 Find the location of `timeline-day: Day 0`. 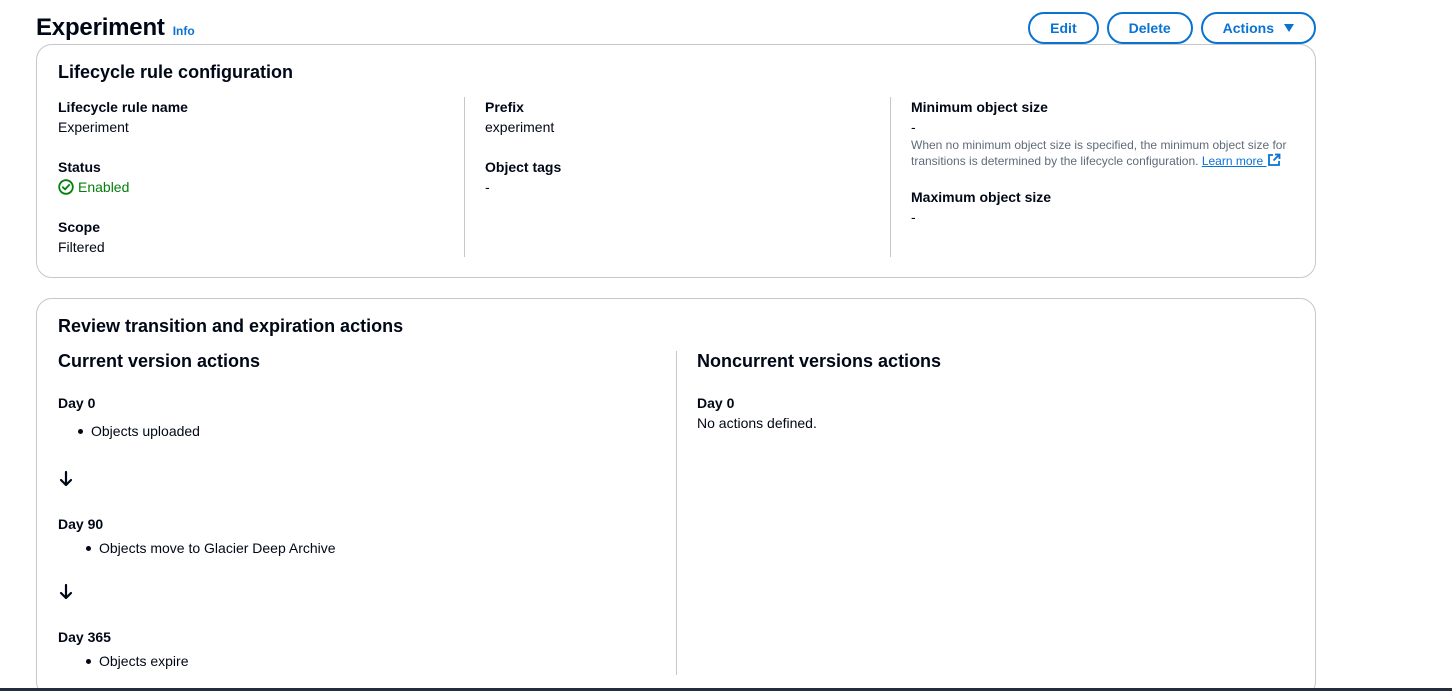

timeline-day: Day 0 is located at coordinates (77, 403).